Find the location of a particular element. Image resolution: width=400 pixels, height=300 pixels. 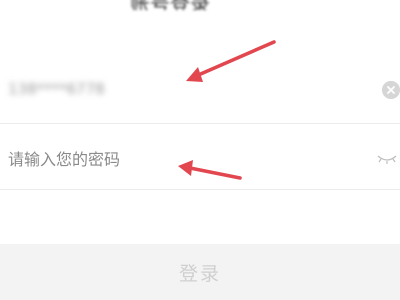

eye-closed-icon is located at coordinates (387, 157).